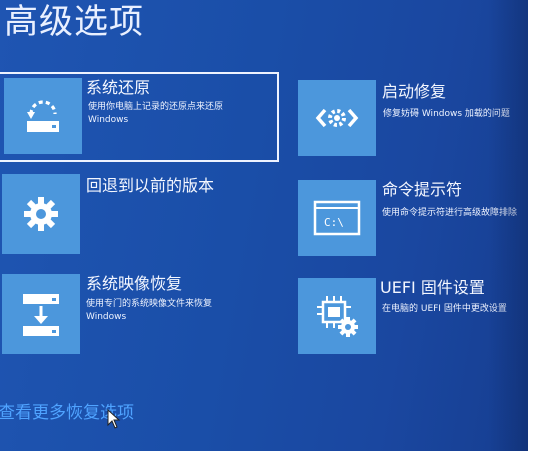 The image size is (538, 451). What do you see at coordinates (134, 283) in the screenshot?
I see `option-title: 系统映像恢复` at bounding box center [134, 283].